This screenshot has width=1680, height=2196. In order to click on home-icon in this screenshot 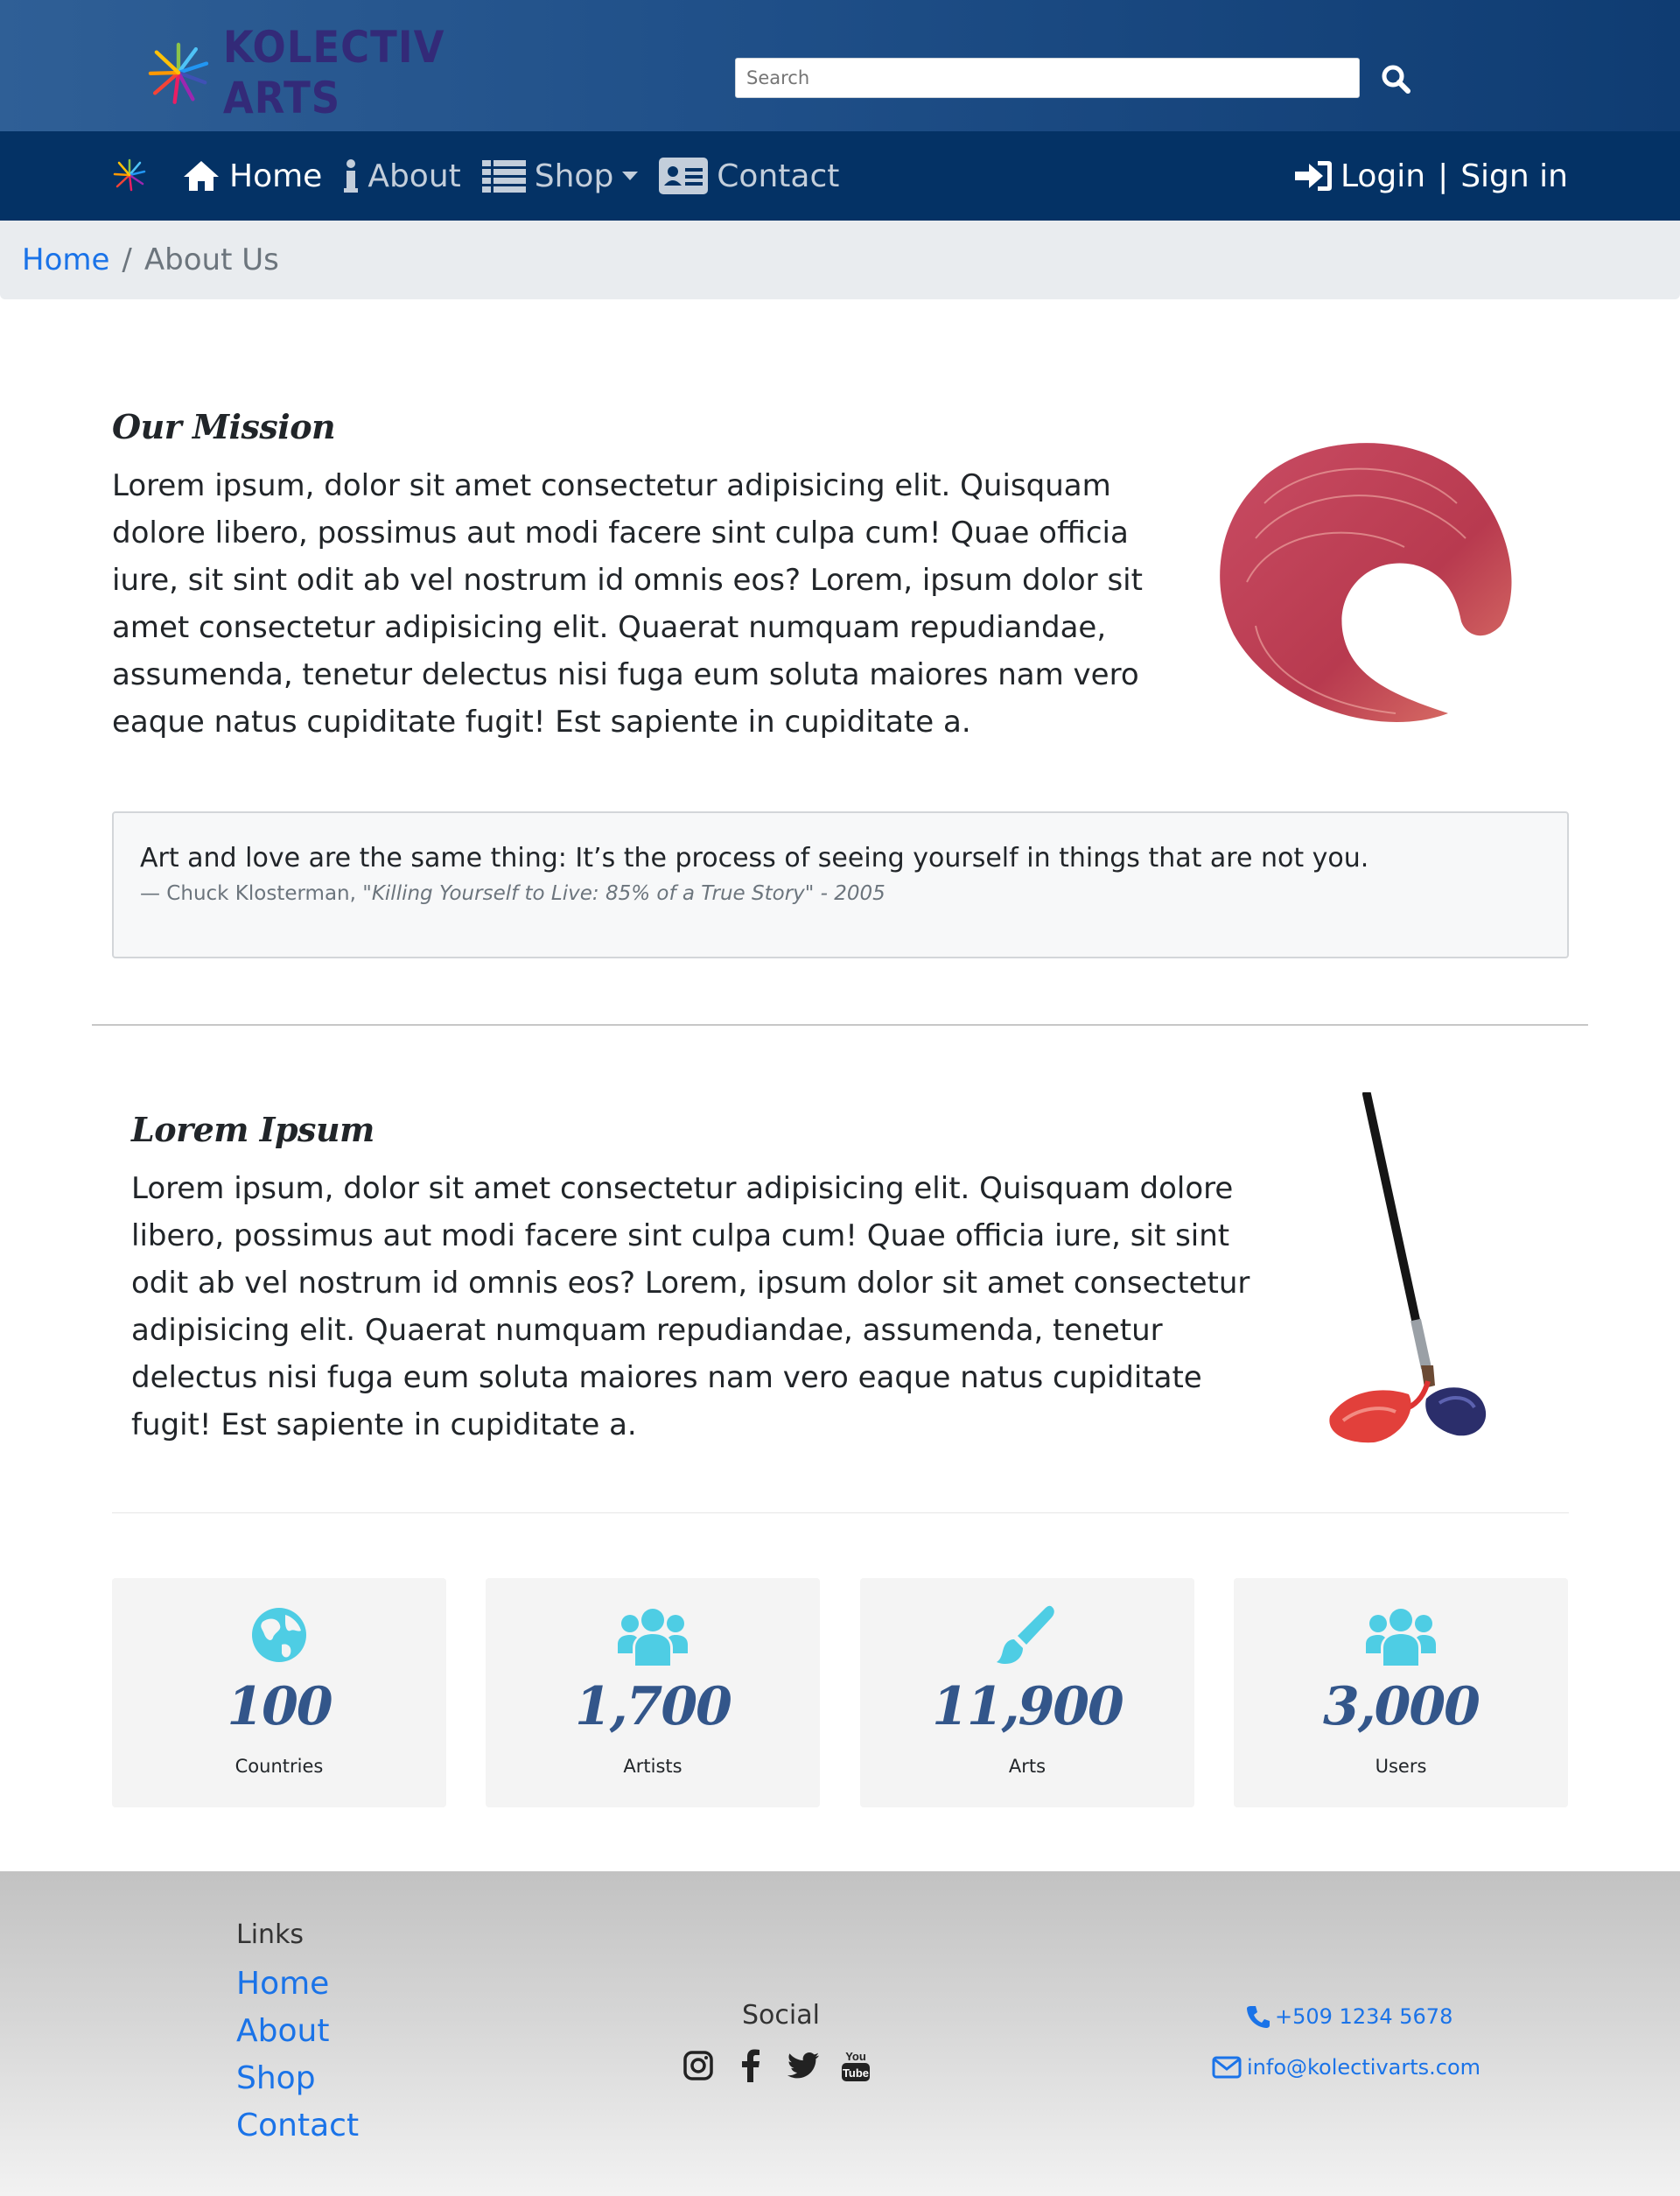, I will do `click(201, 176)`.